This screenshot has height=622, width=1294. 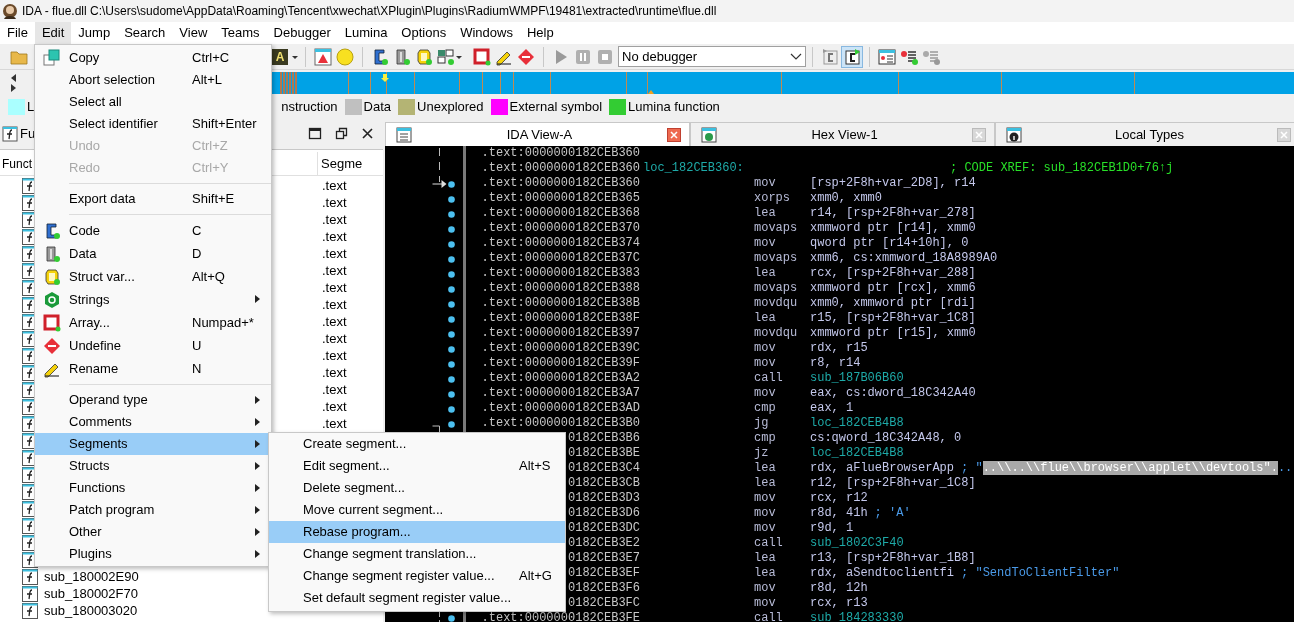 I want to click on function-name: sub_180003020, so click(x=91, y=610).